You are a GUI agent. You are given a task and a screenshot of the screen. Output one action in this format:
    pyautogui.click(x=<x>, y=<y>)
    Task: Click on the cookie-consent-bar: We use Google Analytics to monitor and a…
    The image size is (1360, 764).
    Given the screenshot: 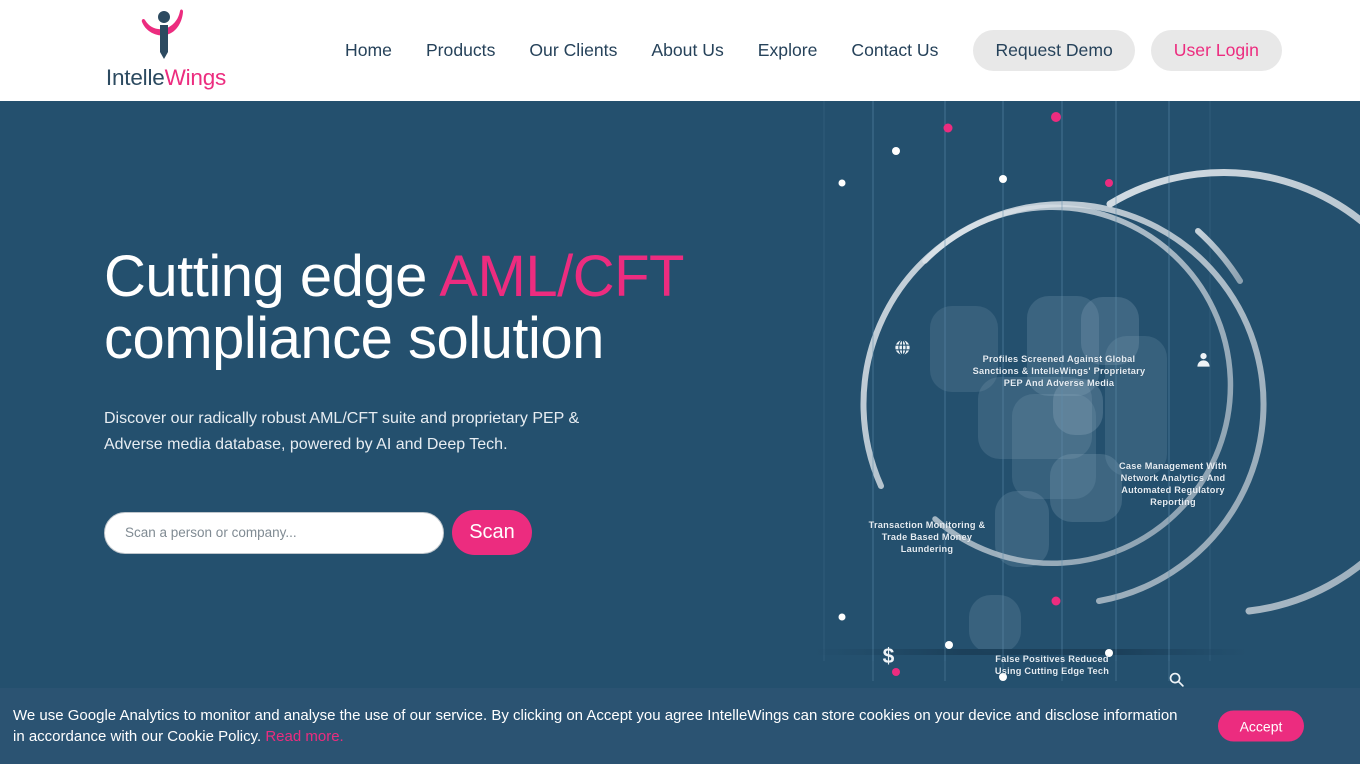 What is the action you would take?
    pyautogui.click(x=680, y=726)
    